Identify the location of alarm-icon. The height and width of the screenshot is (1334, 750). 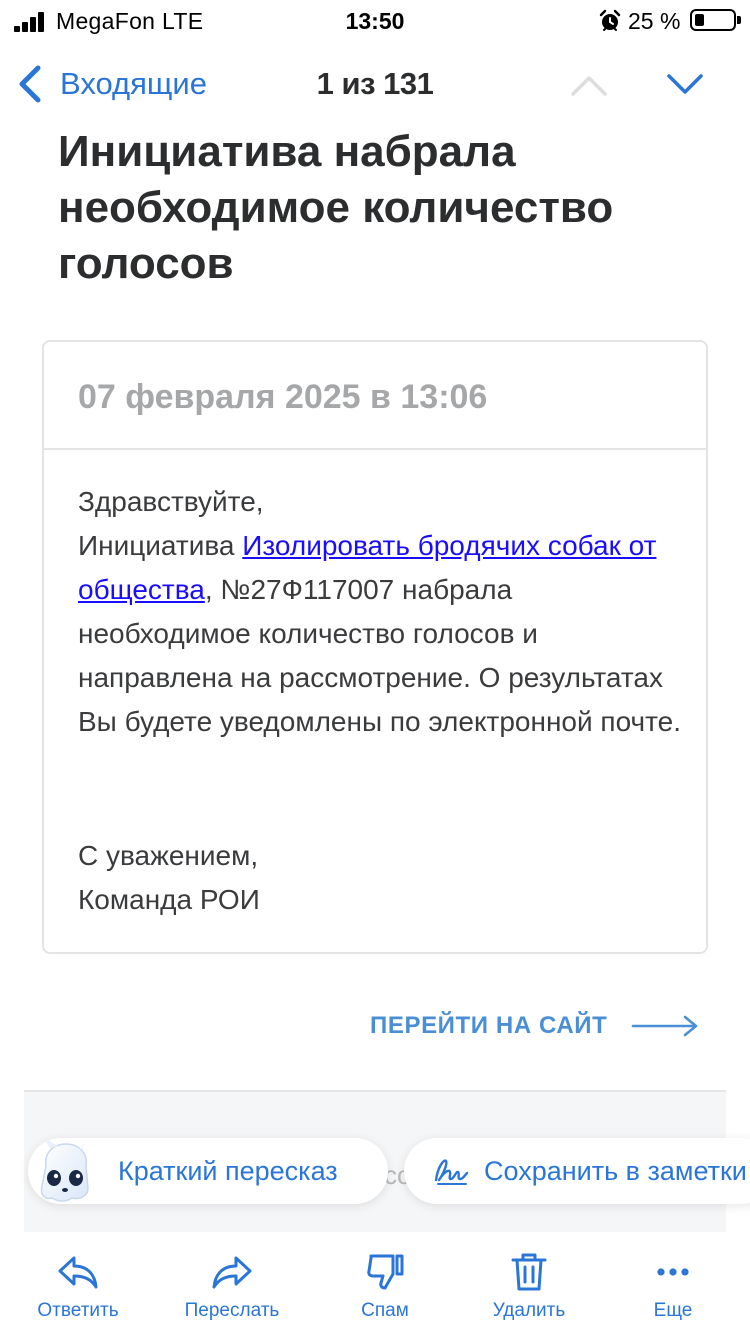
(610, 20).